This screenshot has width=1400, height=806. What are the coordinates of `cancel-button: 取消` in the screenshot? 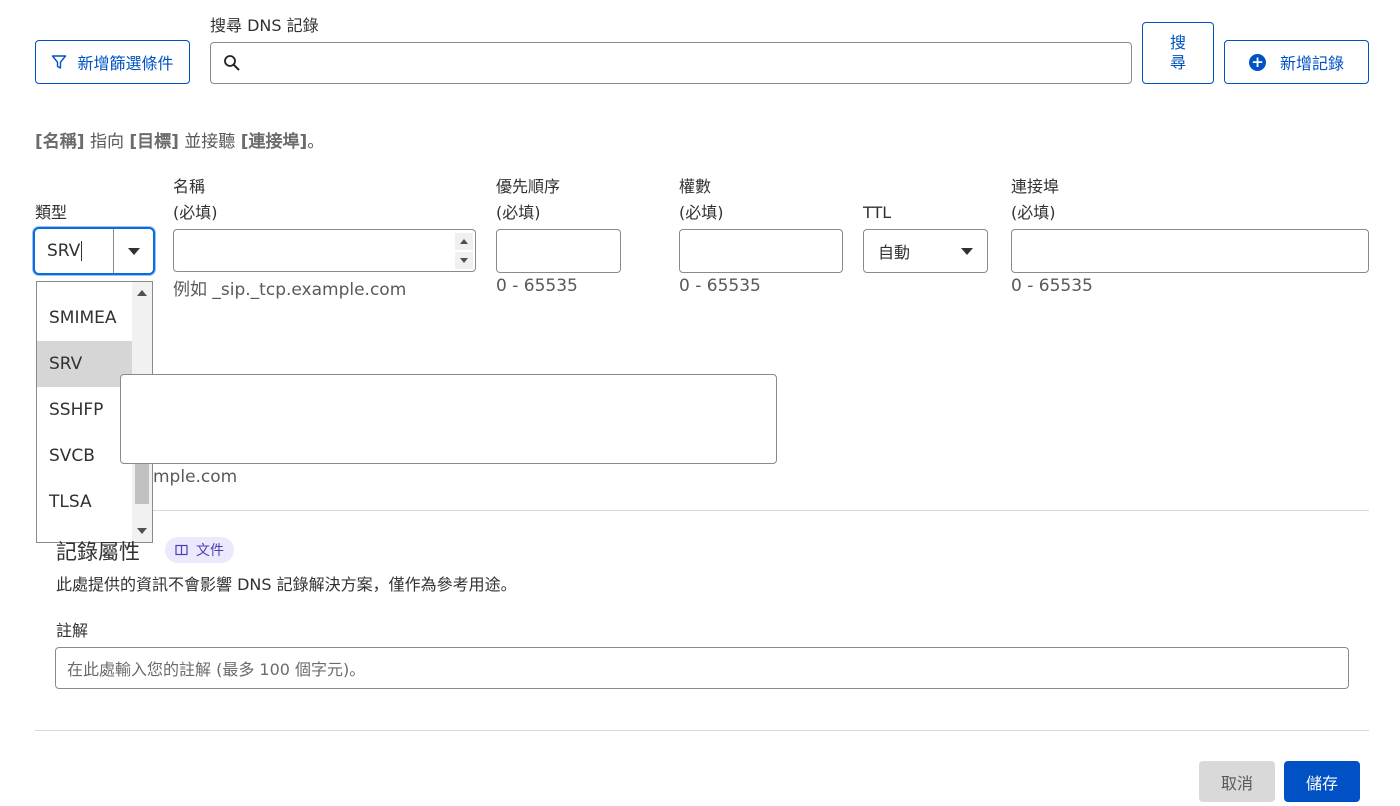 It's located at (1237, 781).